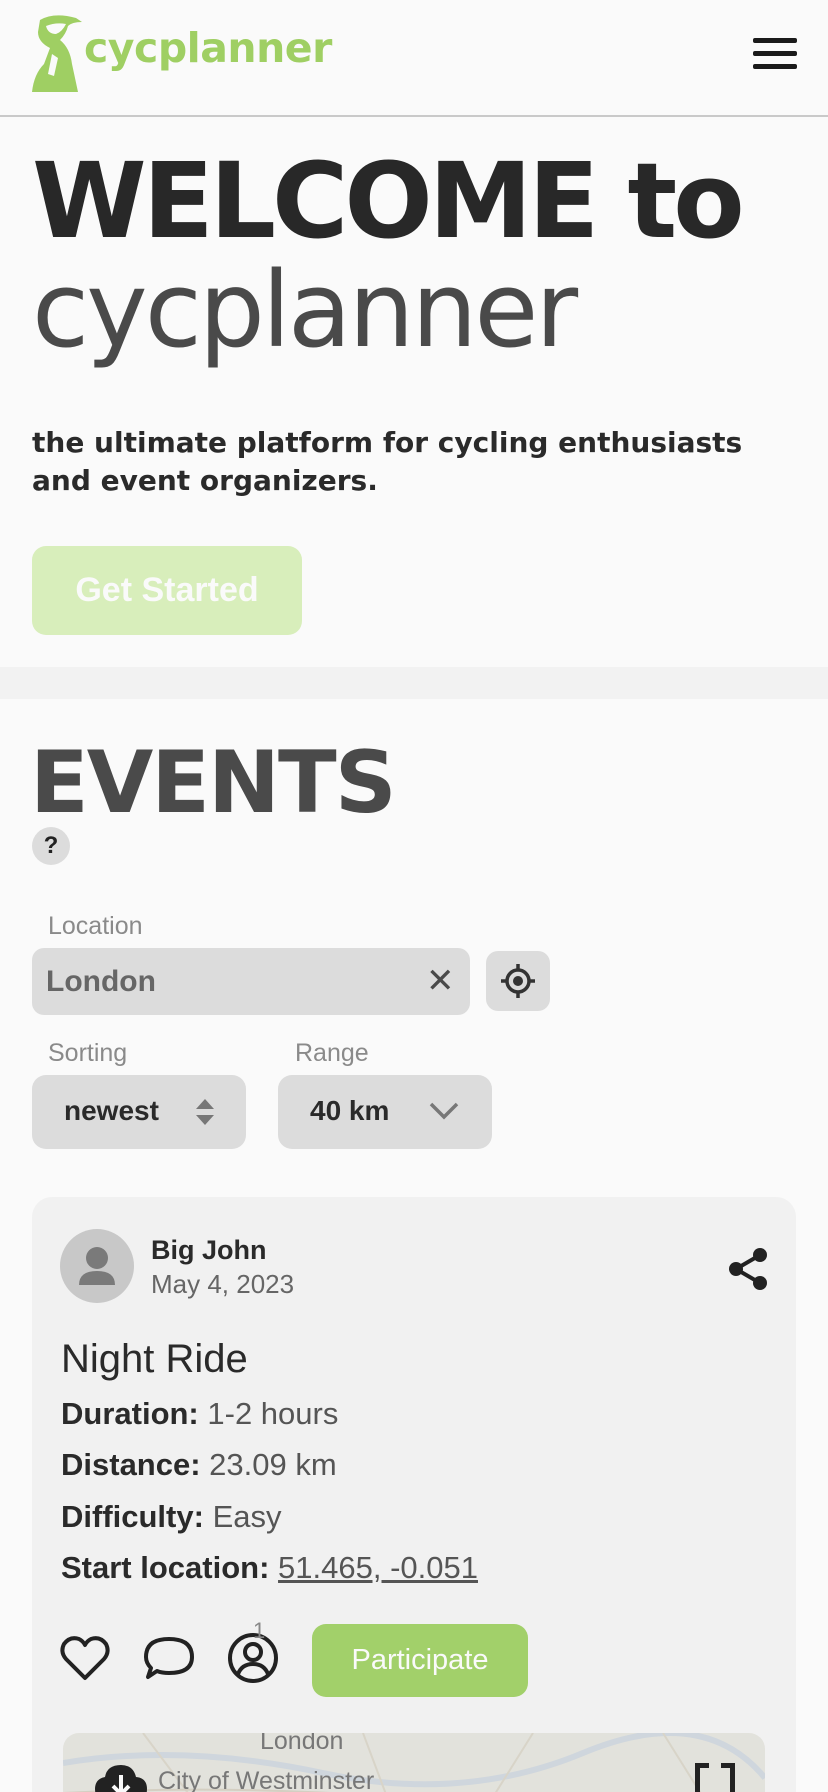  What do you see at coordinates (259, 1630) in the screenshot?
I see `participants-count: 1` at bounding box center [259, 1630].